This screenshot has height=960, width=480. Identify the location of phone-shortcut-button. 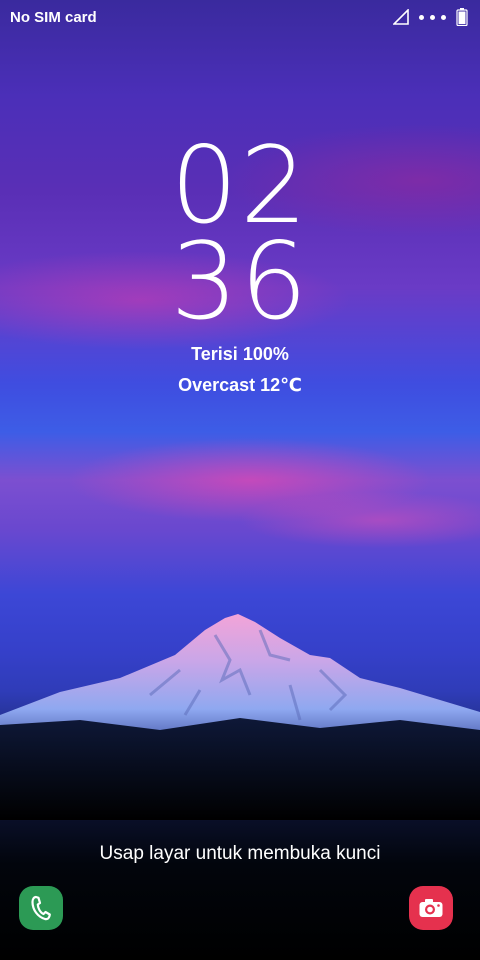
(41, 908).